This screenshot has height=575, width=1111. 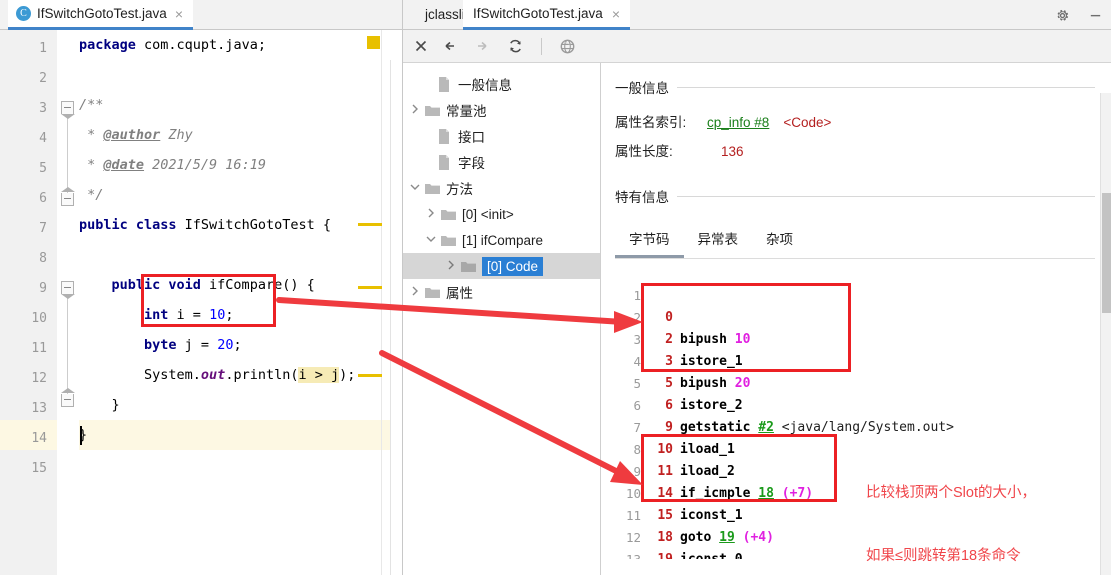 What do you see at coordinates (43, 288) in the screenshot?
I see `line-number: 9` at bounding box center [43, 288].